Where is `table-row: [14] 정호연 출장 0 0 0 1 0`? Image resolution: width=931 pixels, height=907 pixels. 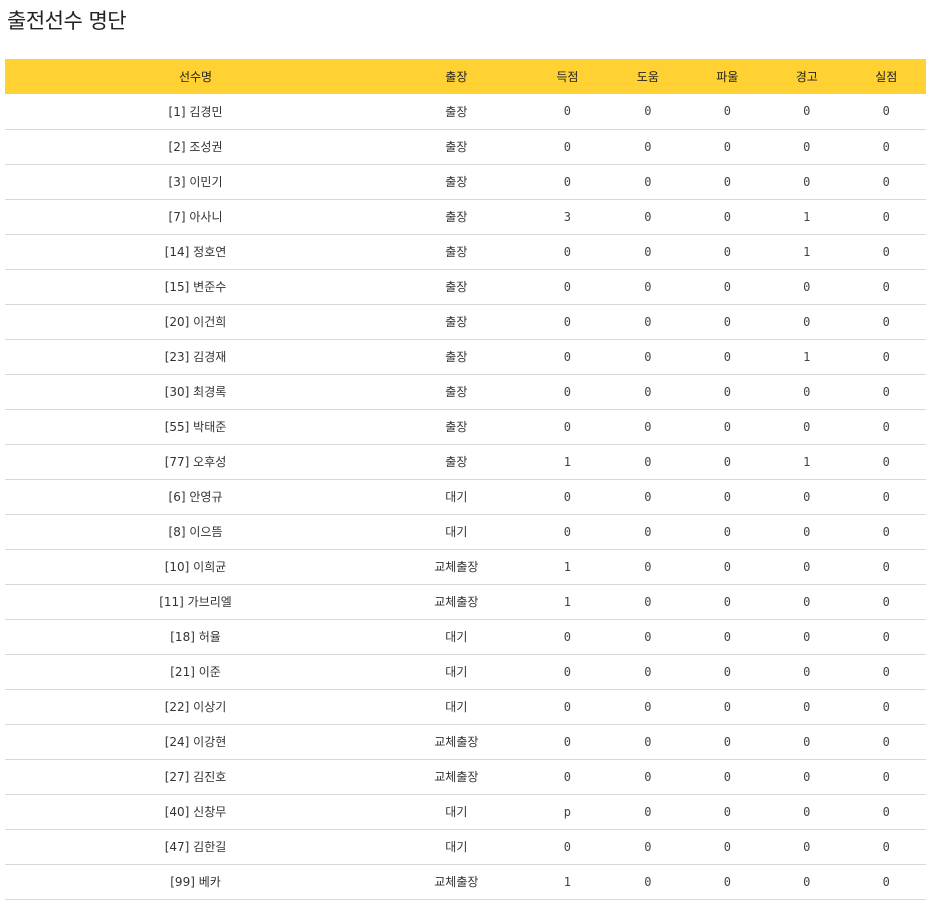
table-row: [14] 정호연 출장 0 0 0 1 0 is located at coordinates (465, 251).